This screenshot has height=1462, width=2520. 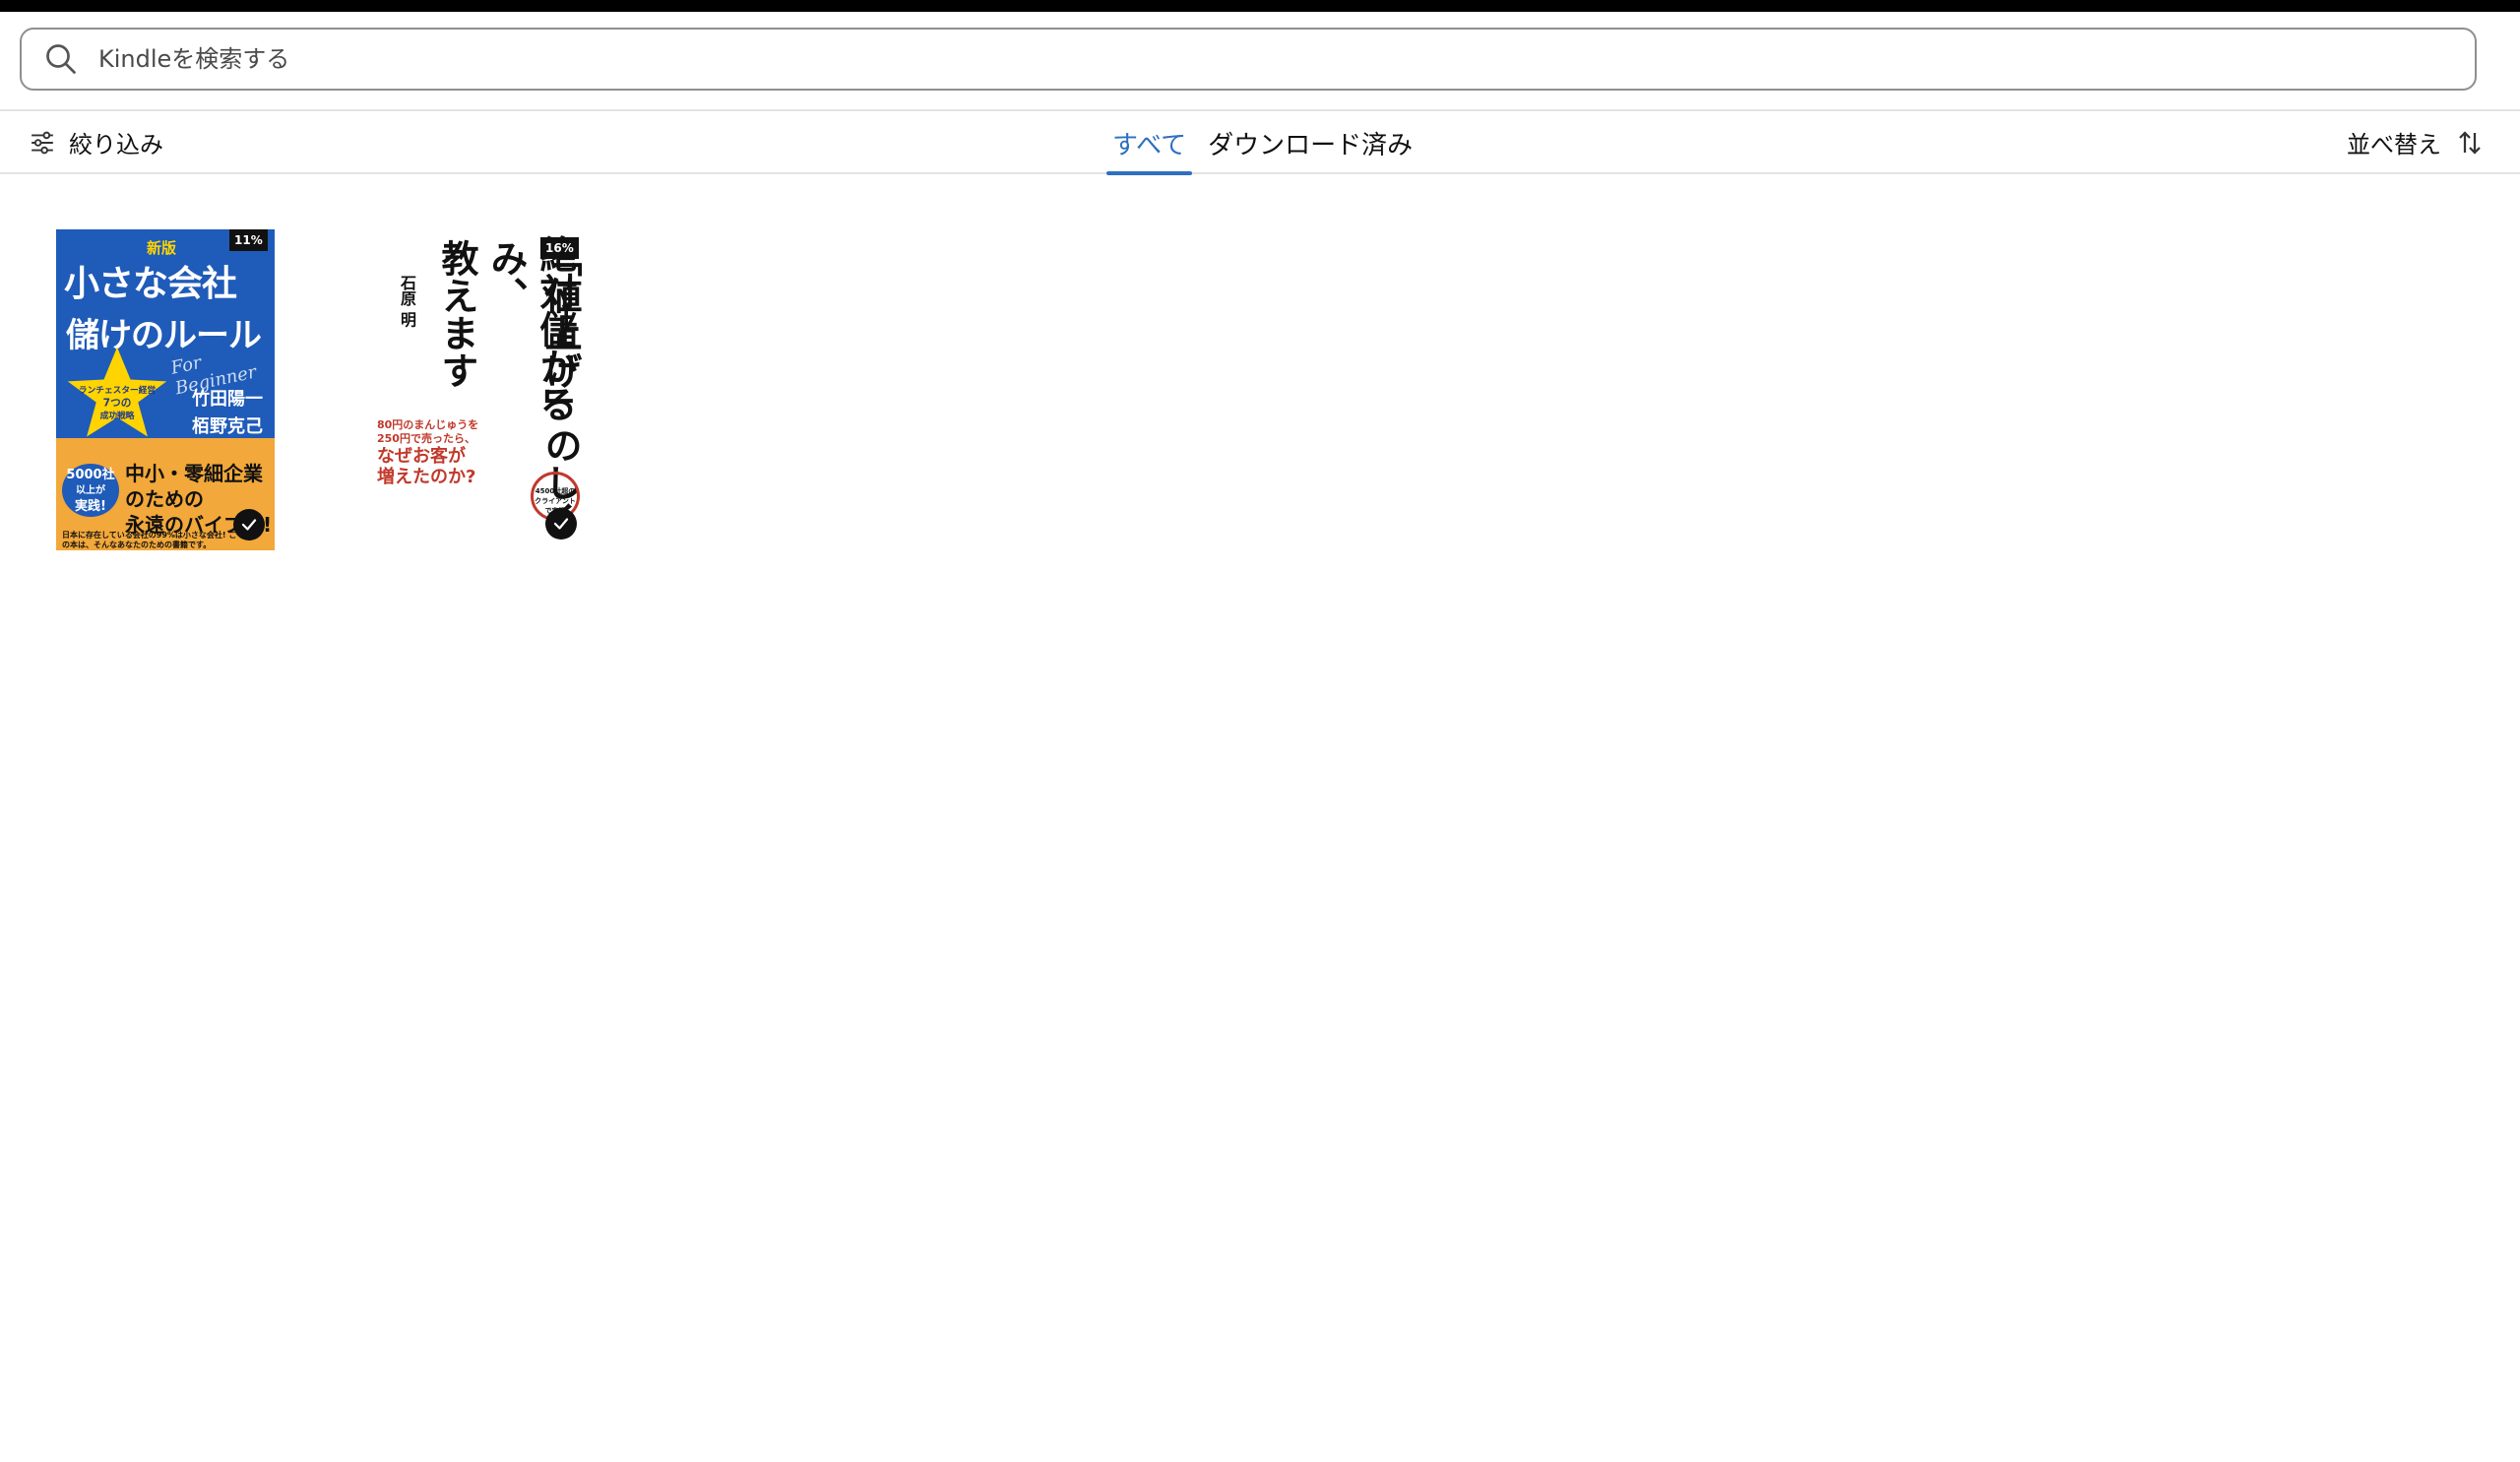 What do you see at coordinates (248, 240) in the screenshot?
I see `reading-progress-badge: 11%` at bounding box center [248, 240].